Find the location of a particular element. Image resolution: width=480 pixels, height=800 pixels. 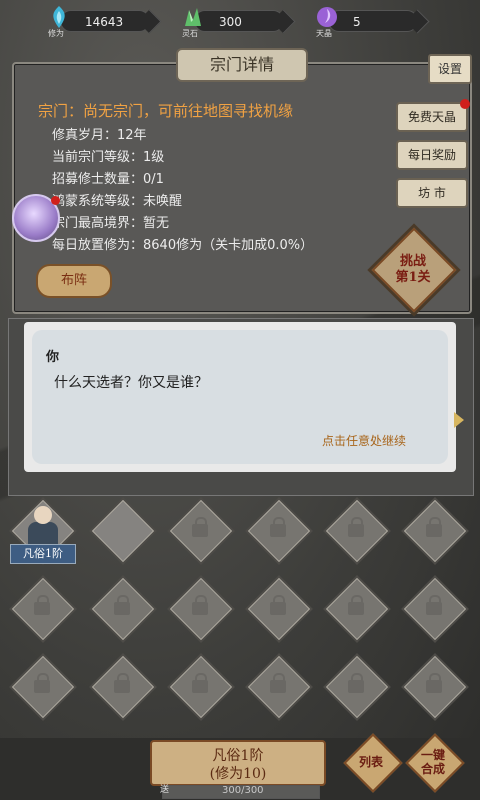

avatar is located at coordinates (36, 218).